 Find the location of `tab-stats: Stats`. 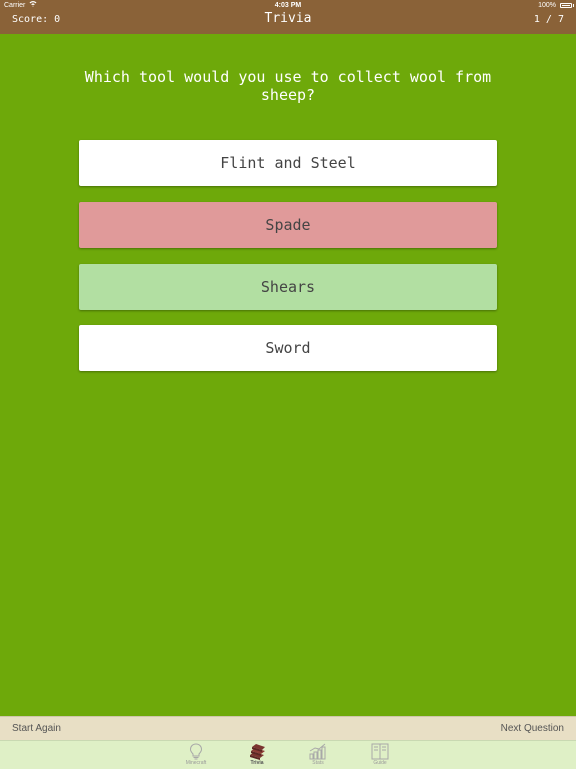

tab-stats: Stats is located at coordinates (318, 755).